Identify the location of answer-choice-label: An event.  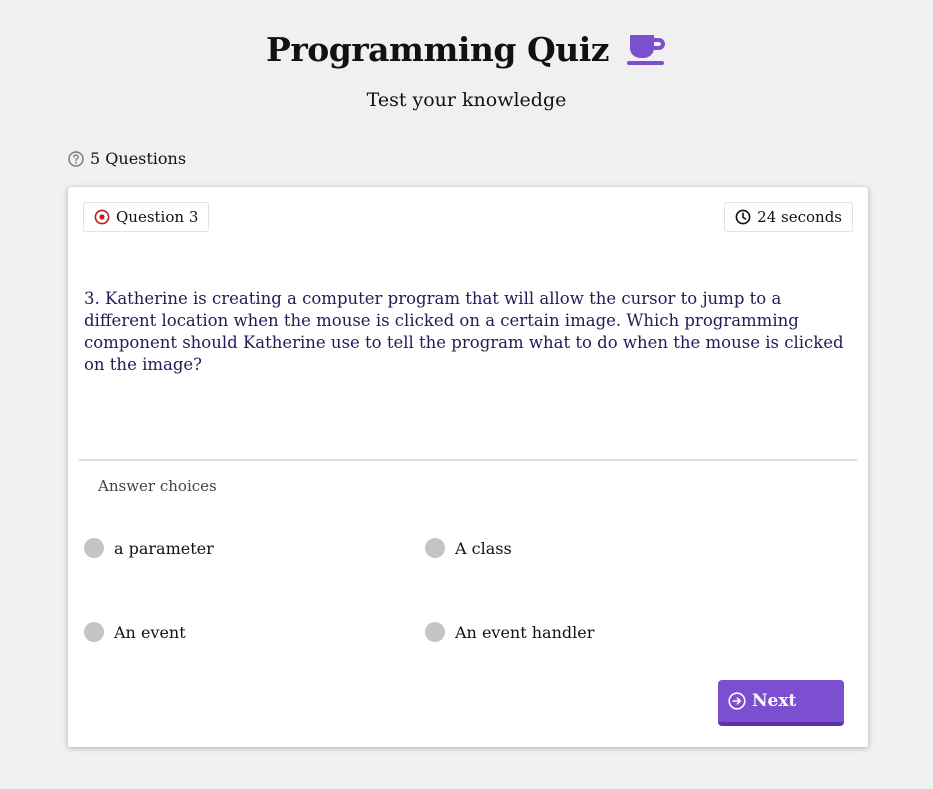
(150, 632).